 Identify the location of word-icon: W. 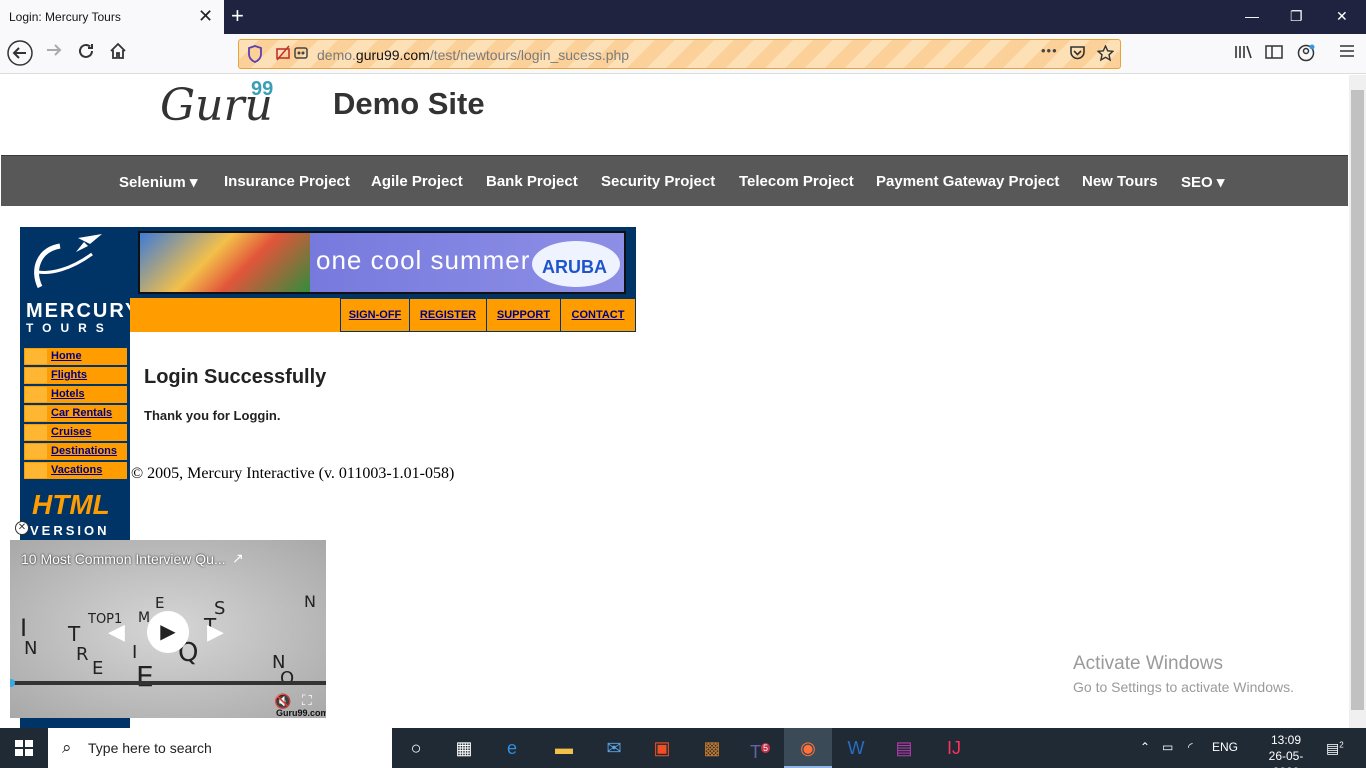
(856, 748).